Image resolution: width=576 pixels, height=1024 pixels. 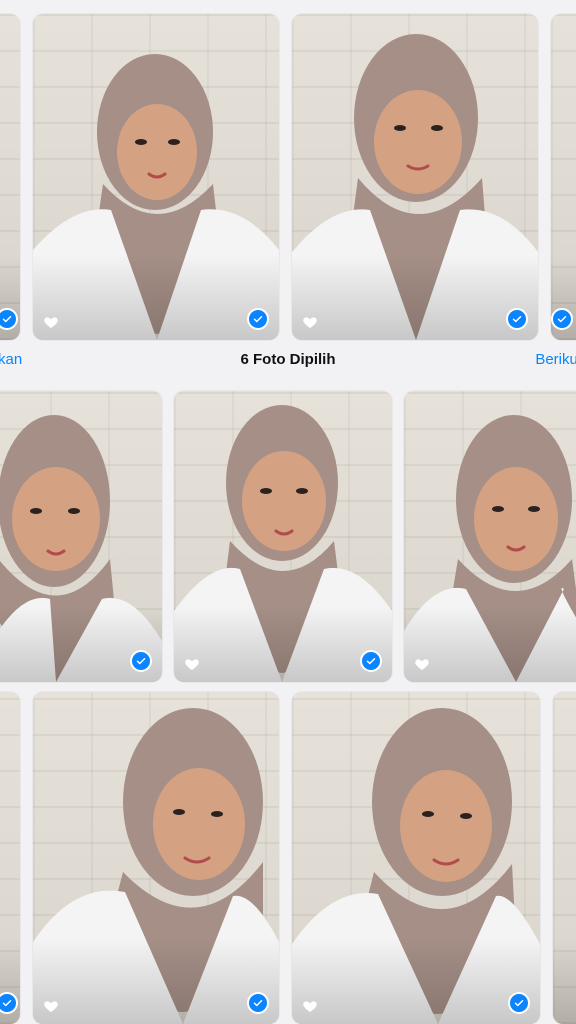 I want to click on selection-toolbar: kan 6 Foto Dipilih Berikut, so click(x=288, y=361).